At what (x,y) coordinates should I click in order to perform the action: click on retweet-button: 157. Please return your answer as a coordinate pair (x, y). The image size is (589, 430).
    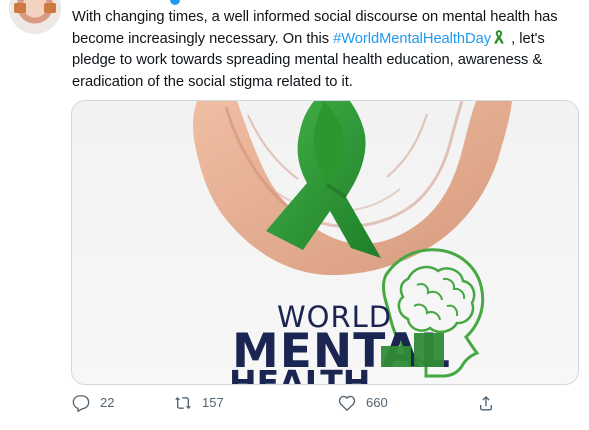
    Looking at the image, I should click on (199, 403).